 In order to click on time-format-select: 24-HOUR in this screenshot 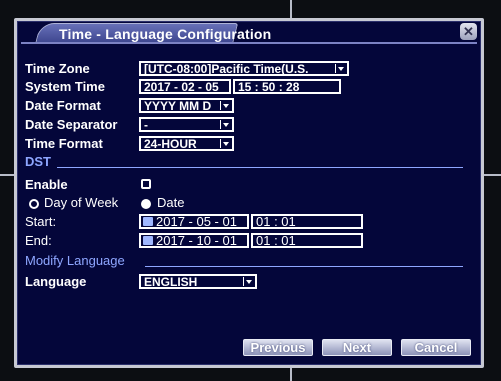, I will do `click(186, 143)`.